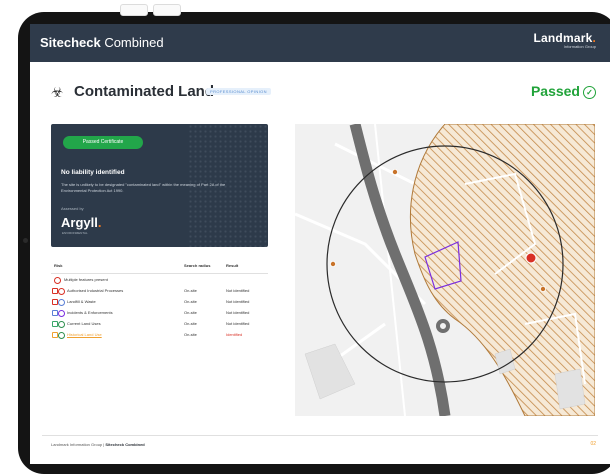  What do you see at coordinates (144, 91) in the screenshot?
I see `page-title: Contaminated Land` at bounding box center [144, 91].